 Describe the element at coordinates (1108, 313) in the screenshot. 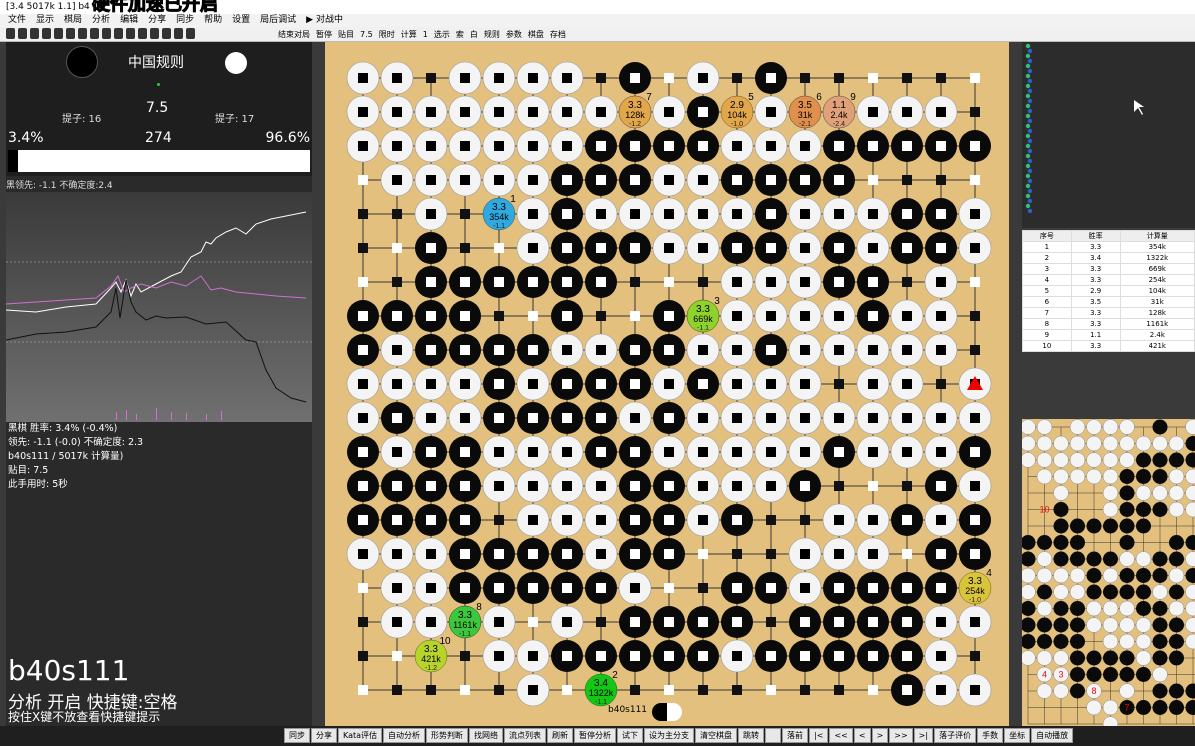

I see `table-row: 7 3.3 128k` at that location.